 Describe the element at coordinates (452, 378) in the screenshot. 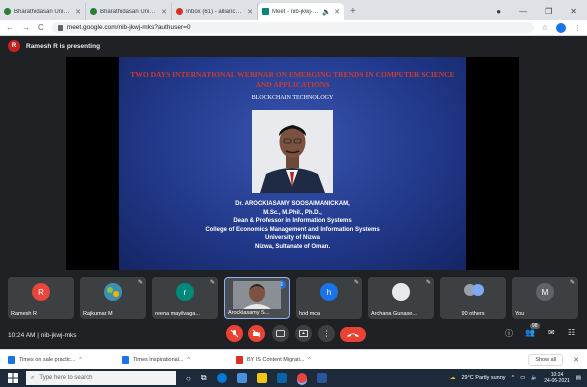

I see `weather-icon: ☁` at that location.